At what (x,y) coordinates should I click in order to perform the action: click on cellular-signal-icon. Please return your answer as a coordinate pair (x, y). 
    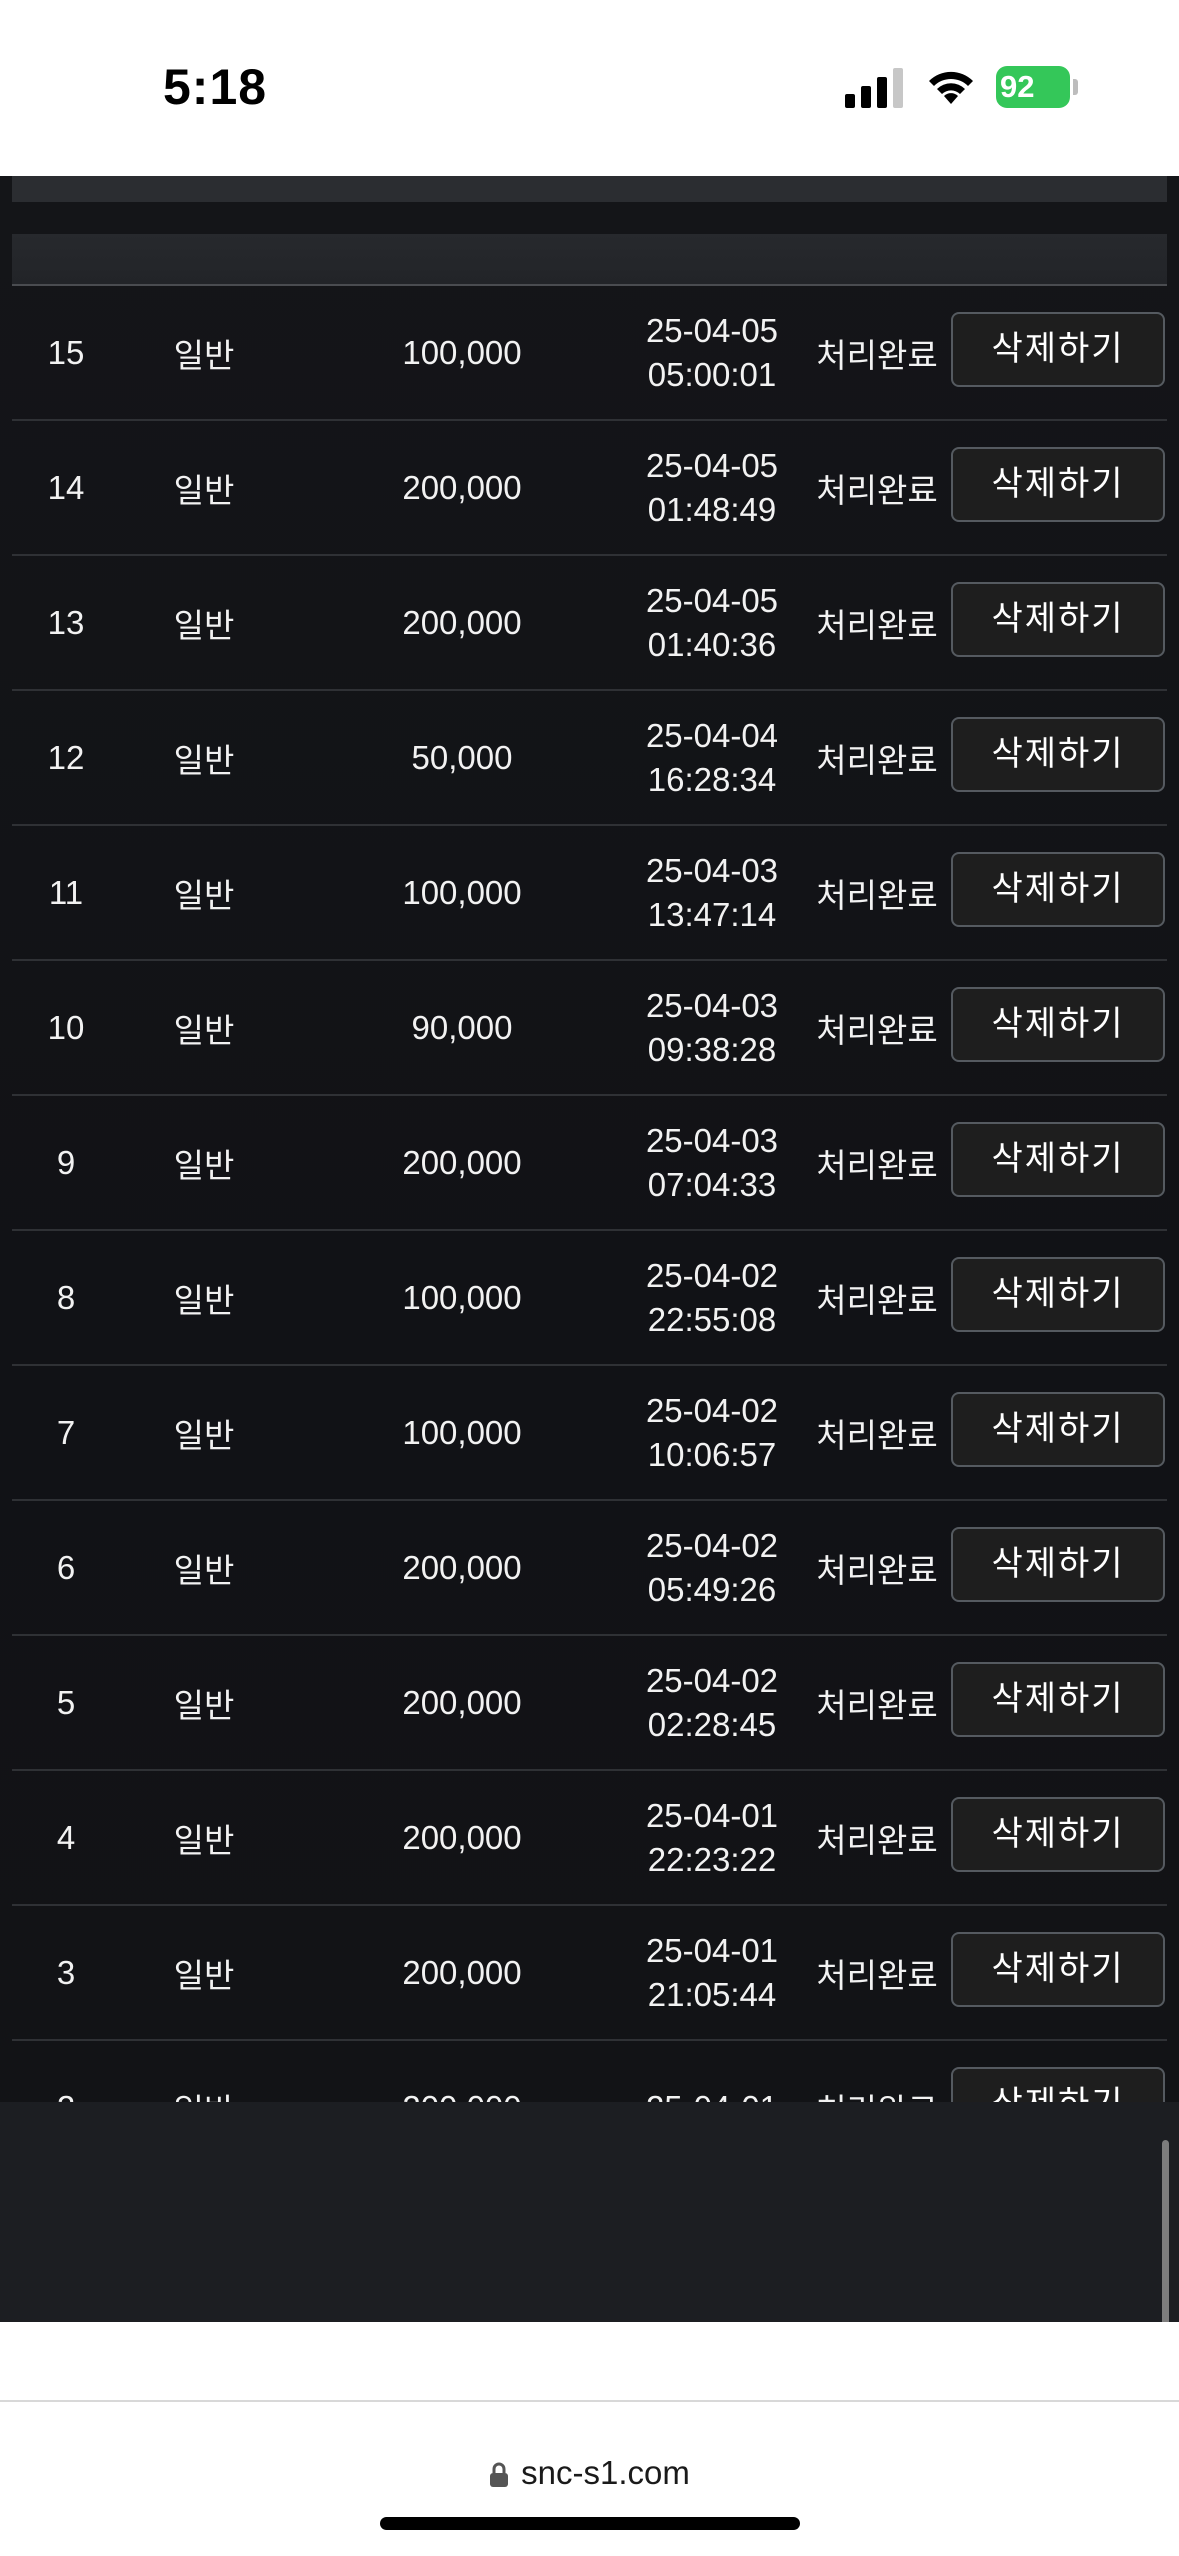
    Looking at the image, I should click on (874, 88).